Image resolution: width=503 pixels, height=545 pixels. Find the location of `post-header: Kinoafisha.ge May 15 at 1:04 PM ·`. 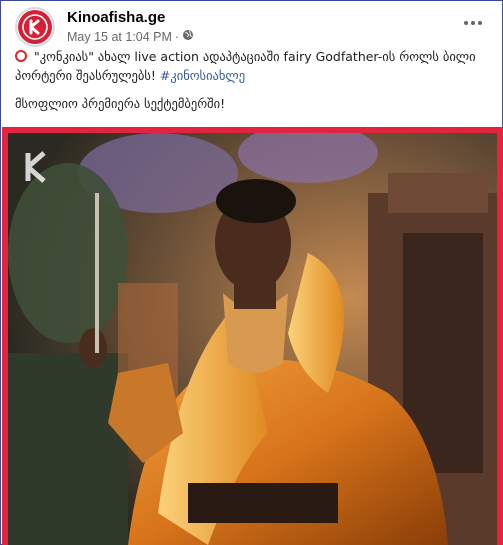

post-header: Kinoafisha.ge May 15 at 1:04 PM · is located at coordinates (255, 27).